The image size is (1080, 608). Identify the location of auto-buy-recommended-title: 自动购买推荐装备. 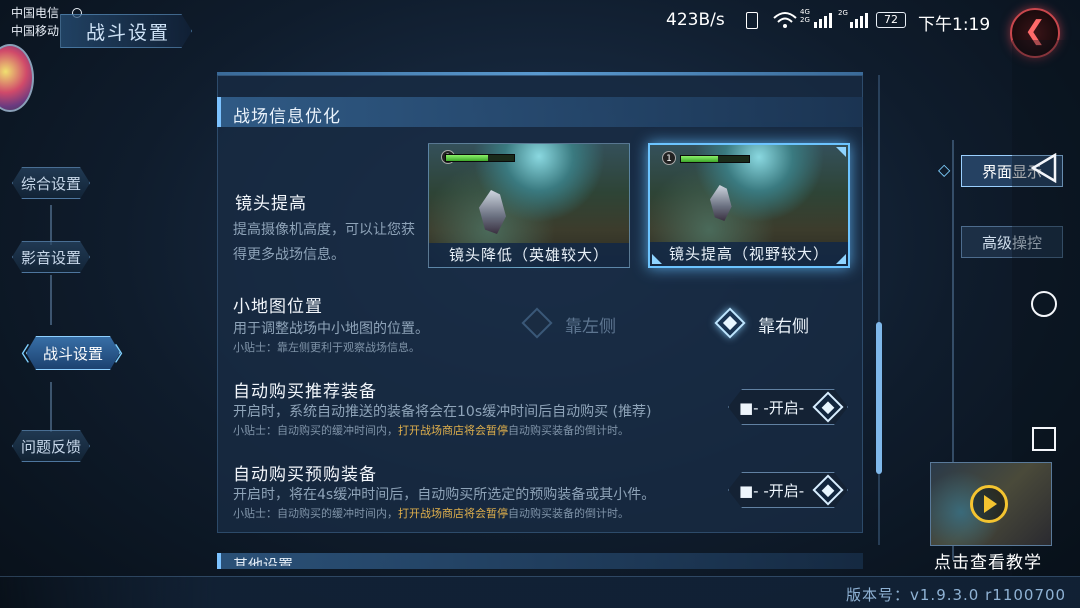
(305, 392).